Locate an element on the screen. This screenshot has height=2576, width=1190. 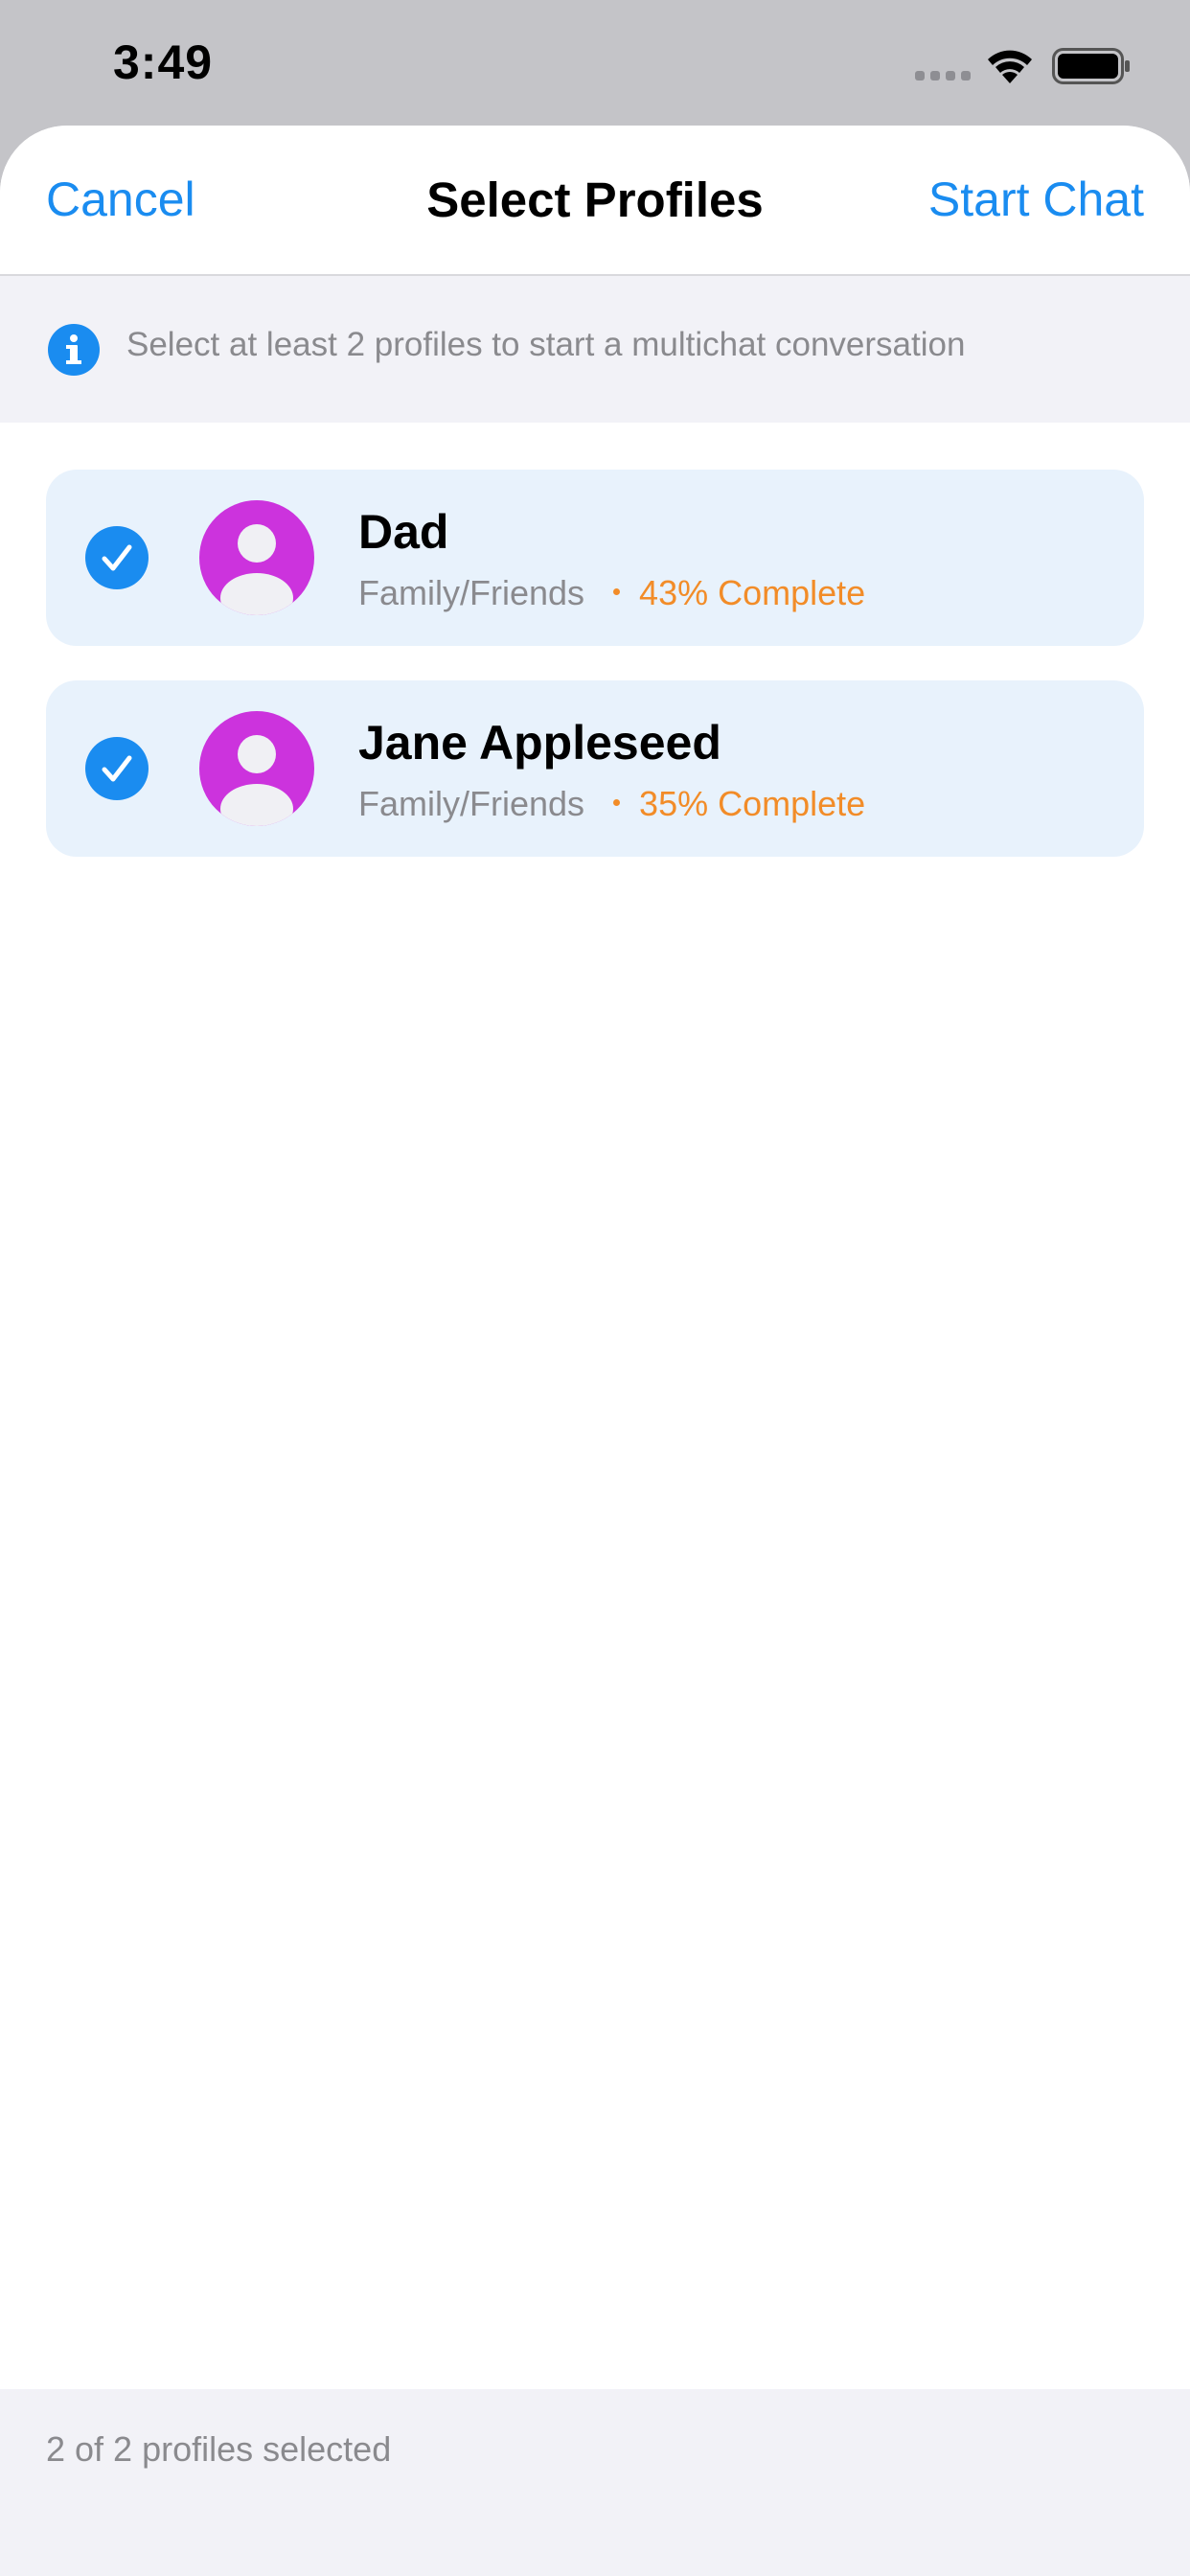
status-bar: 3:49 is located at coordinates (595, 63).